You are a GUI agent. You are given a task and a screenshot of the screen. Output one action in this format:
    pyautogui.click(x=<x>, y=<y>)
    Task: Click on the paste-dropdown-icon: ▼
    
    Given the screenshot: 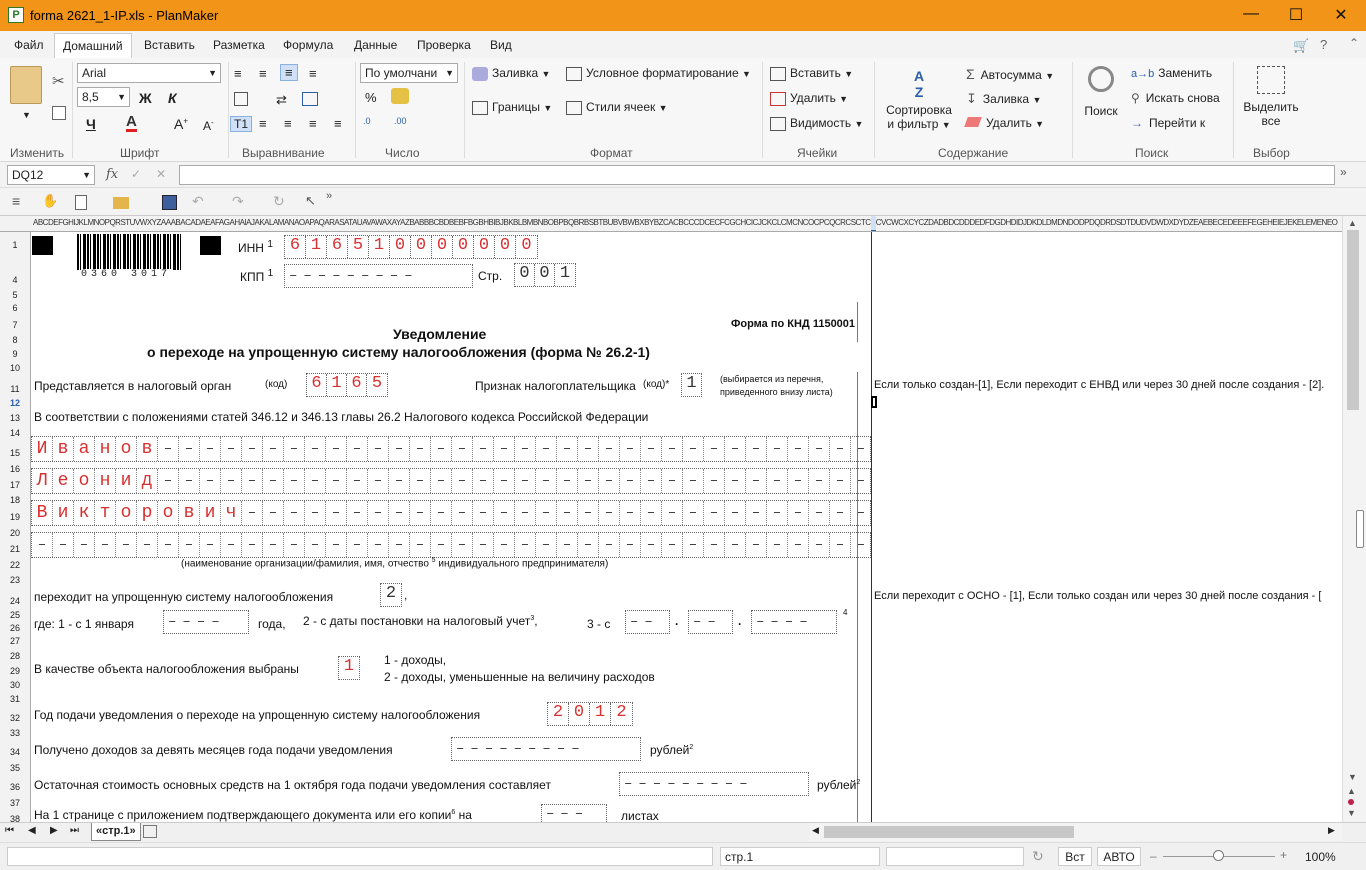 What is the action you would take?
    pyautogui.click(x=26, y=115)
    